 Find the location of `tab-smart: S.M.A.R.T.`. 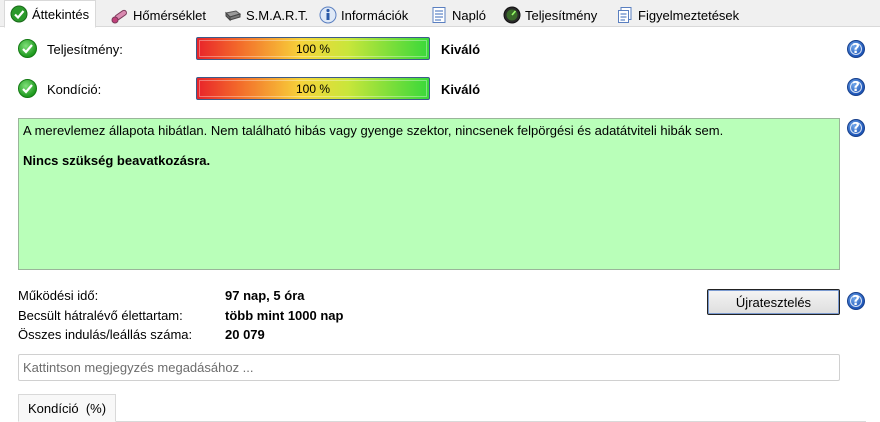

tab-smart: S.M.A.R.T. is located at coordinates (266, 14).